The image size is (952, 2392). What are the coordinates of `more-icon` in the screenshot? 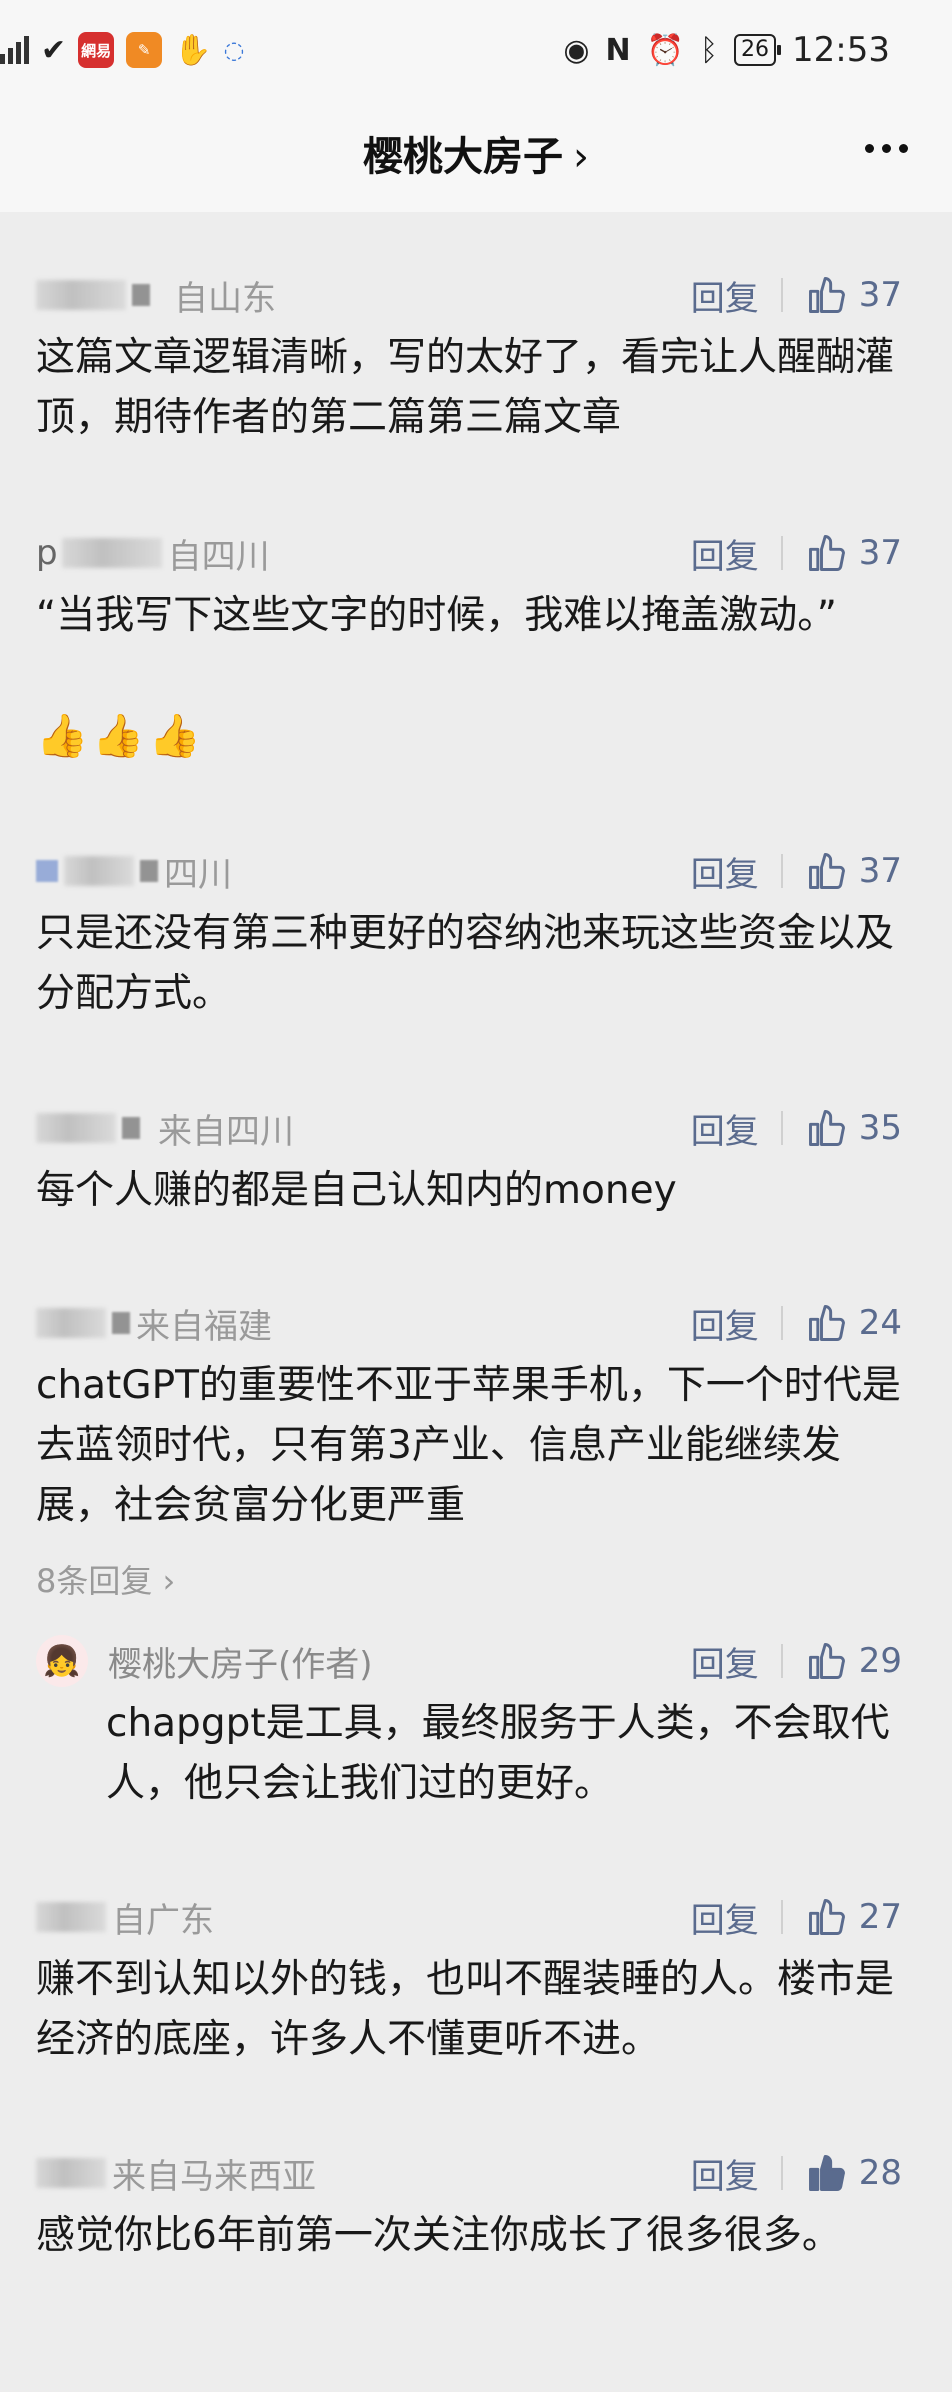 It's located at (886, 148).